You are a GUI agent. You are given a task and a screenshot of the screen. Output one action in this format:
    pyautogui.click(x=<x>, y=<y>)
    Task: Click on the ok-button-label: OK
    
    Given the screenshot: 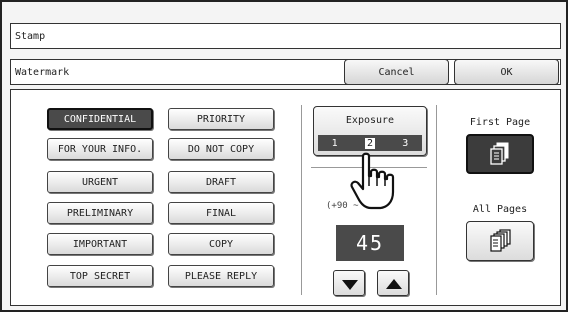 What is the action you would take?
    pyautogui.click(x=506, y=72)
    